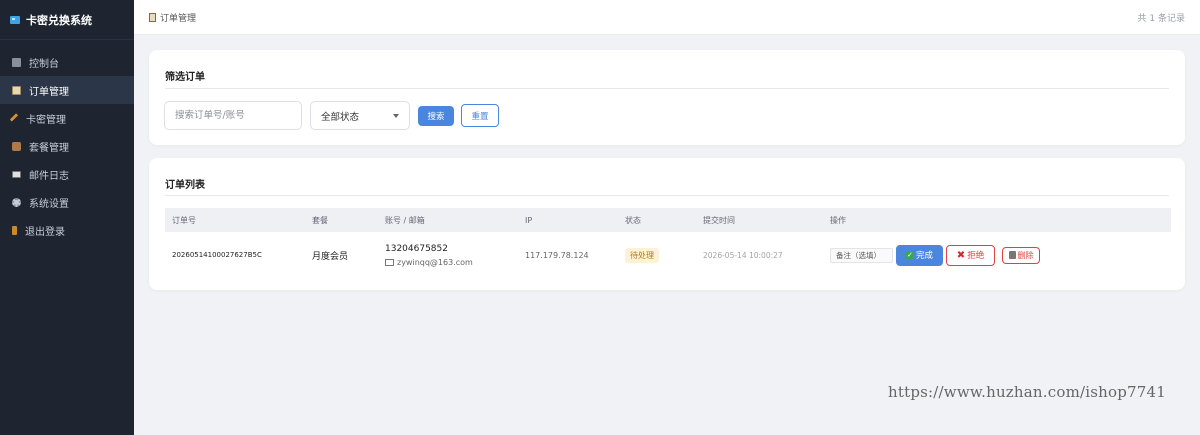  What do you see at coordinates (184, 220) in the screenshot?
I see `column-header: 订单号` at bounding box center [184, 220].